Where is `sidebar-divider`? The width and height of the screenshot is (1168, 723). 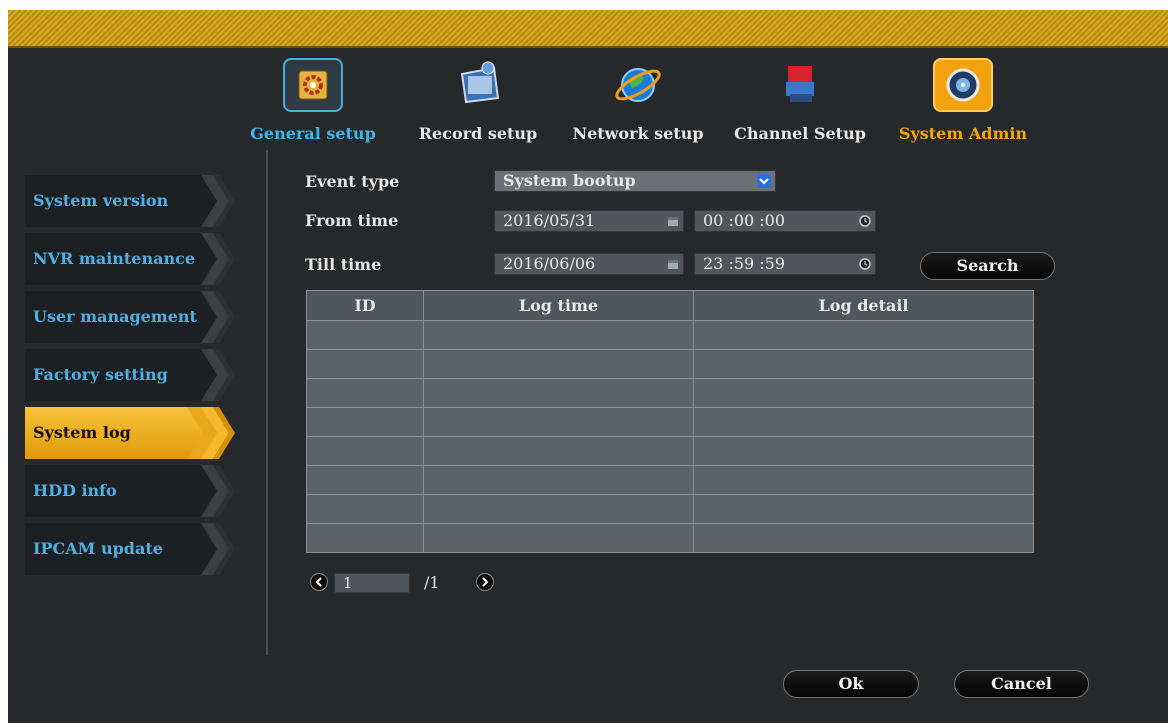 sidebar-divider is located at coordinates (267, 402).